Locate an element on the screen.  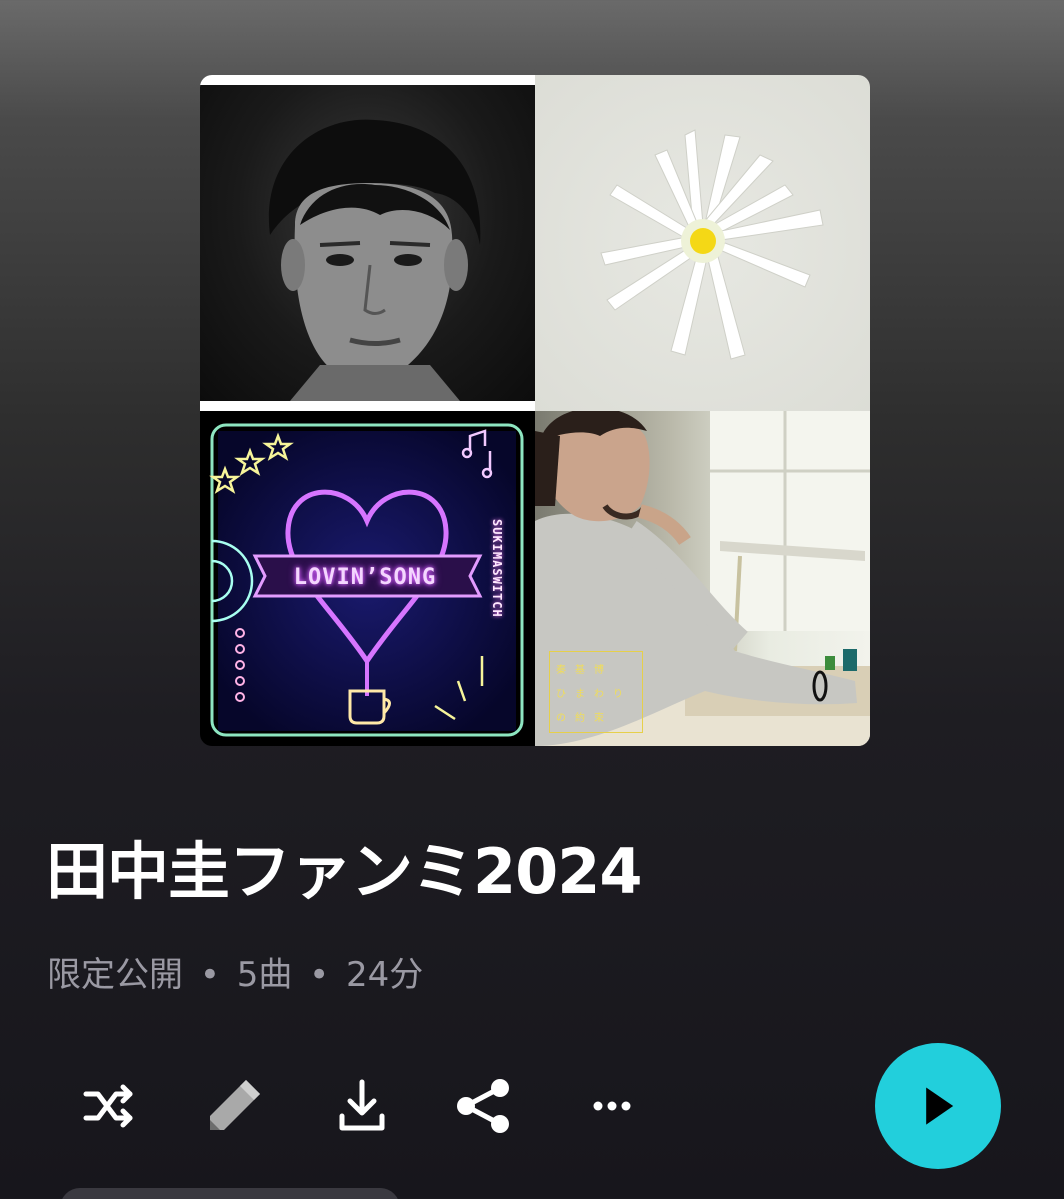
album-line-subtitle: の約束 is located at coordinates (584, 718).